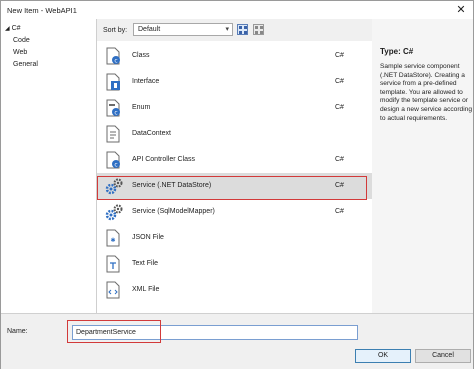 The image size is (474, 369). I want to click on tree-item-label: C#, so click(16, 28).